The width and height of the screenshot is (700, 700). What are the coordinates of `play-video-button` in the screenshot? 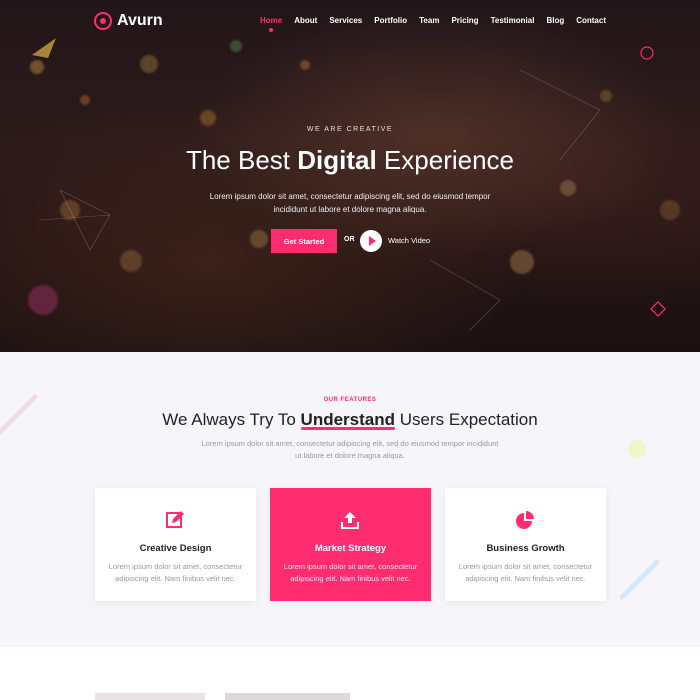 It's located at (371, 241).